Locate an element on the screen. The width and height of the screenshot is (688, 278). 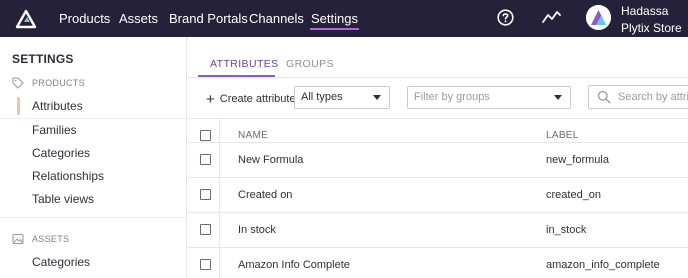
attribute-label: in_stock is located at coordinates (566, 230).